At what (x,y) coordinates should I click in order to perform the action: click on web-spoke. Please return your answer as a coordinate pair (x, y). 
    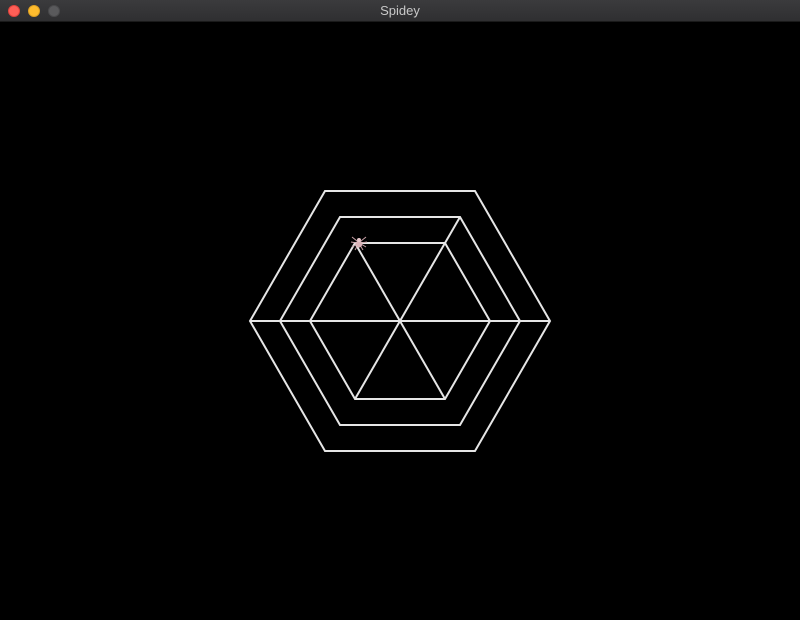
    Looking at the image, I should click on (407, 308).